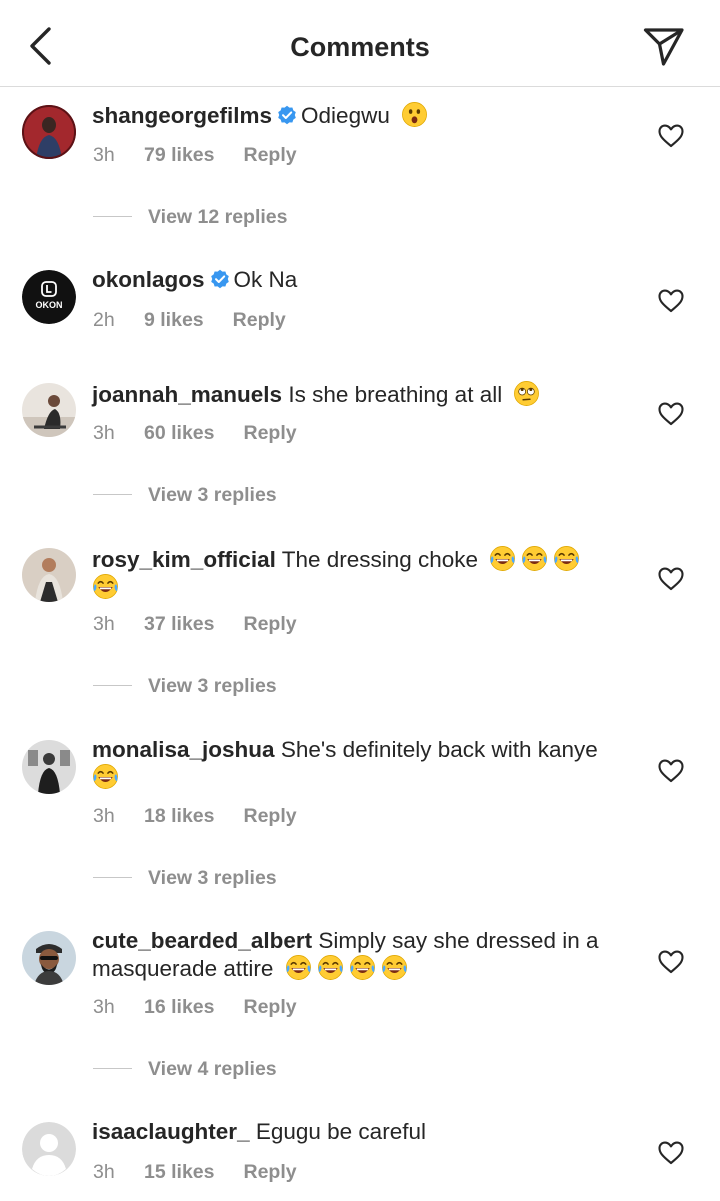 Image resolution: width=720 pixels, height=1201 pixels. What do you see at coordinates (148, 279) in the screenshot?
I see `comment-username: okonlagos` at bounding box center [148, 279].